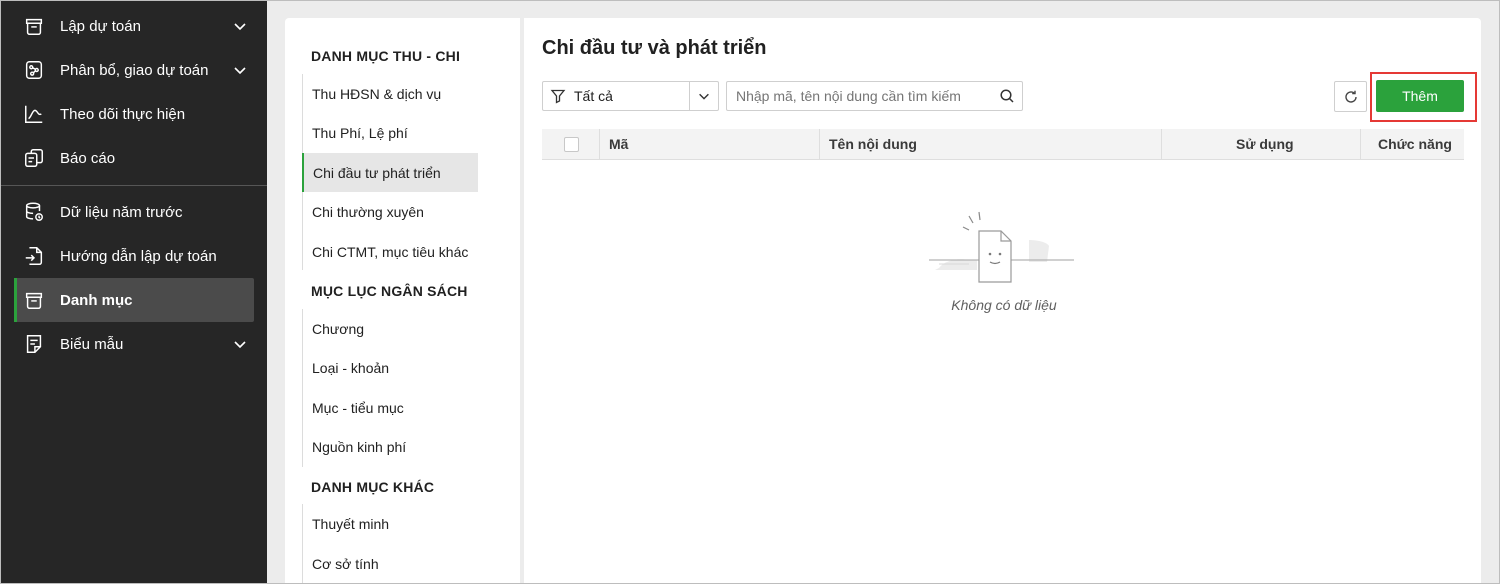  Describe the element at coordinates (389, 291) in the screenshot. I see `menu-group-title: MỤC LỤC NGÂN SÁCH` at that location.